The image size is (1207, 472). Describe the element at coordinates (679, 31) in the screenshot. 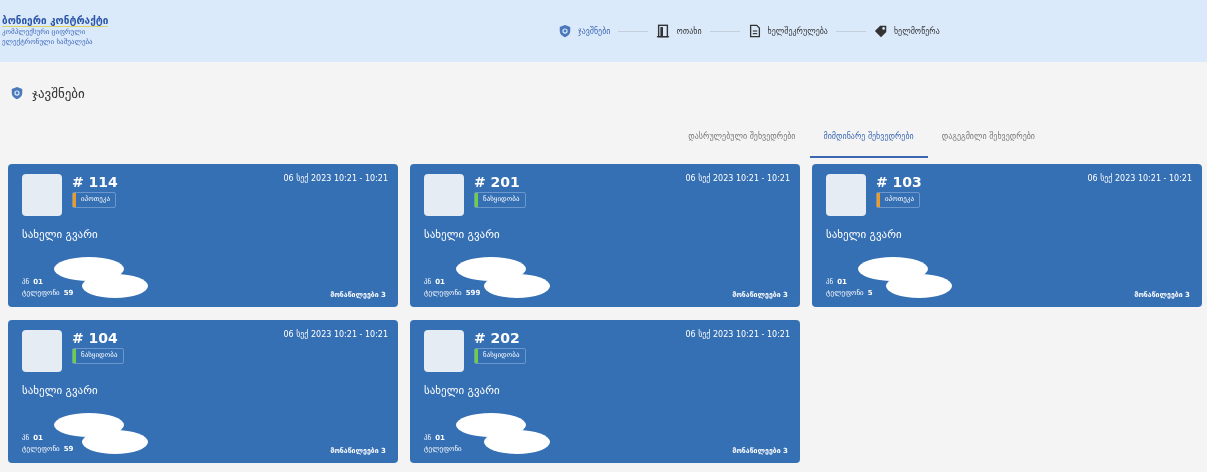

I see `step-item: ოთახი` at that location.